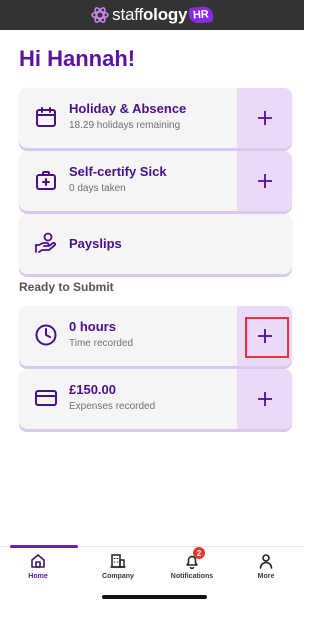  What do you see at coordinates (128, 108) in the screenshot?
I see `holiday-title: Holiday & Absence` at bounding box center [128, 108].